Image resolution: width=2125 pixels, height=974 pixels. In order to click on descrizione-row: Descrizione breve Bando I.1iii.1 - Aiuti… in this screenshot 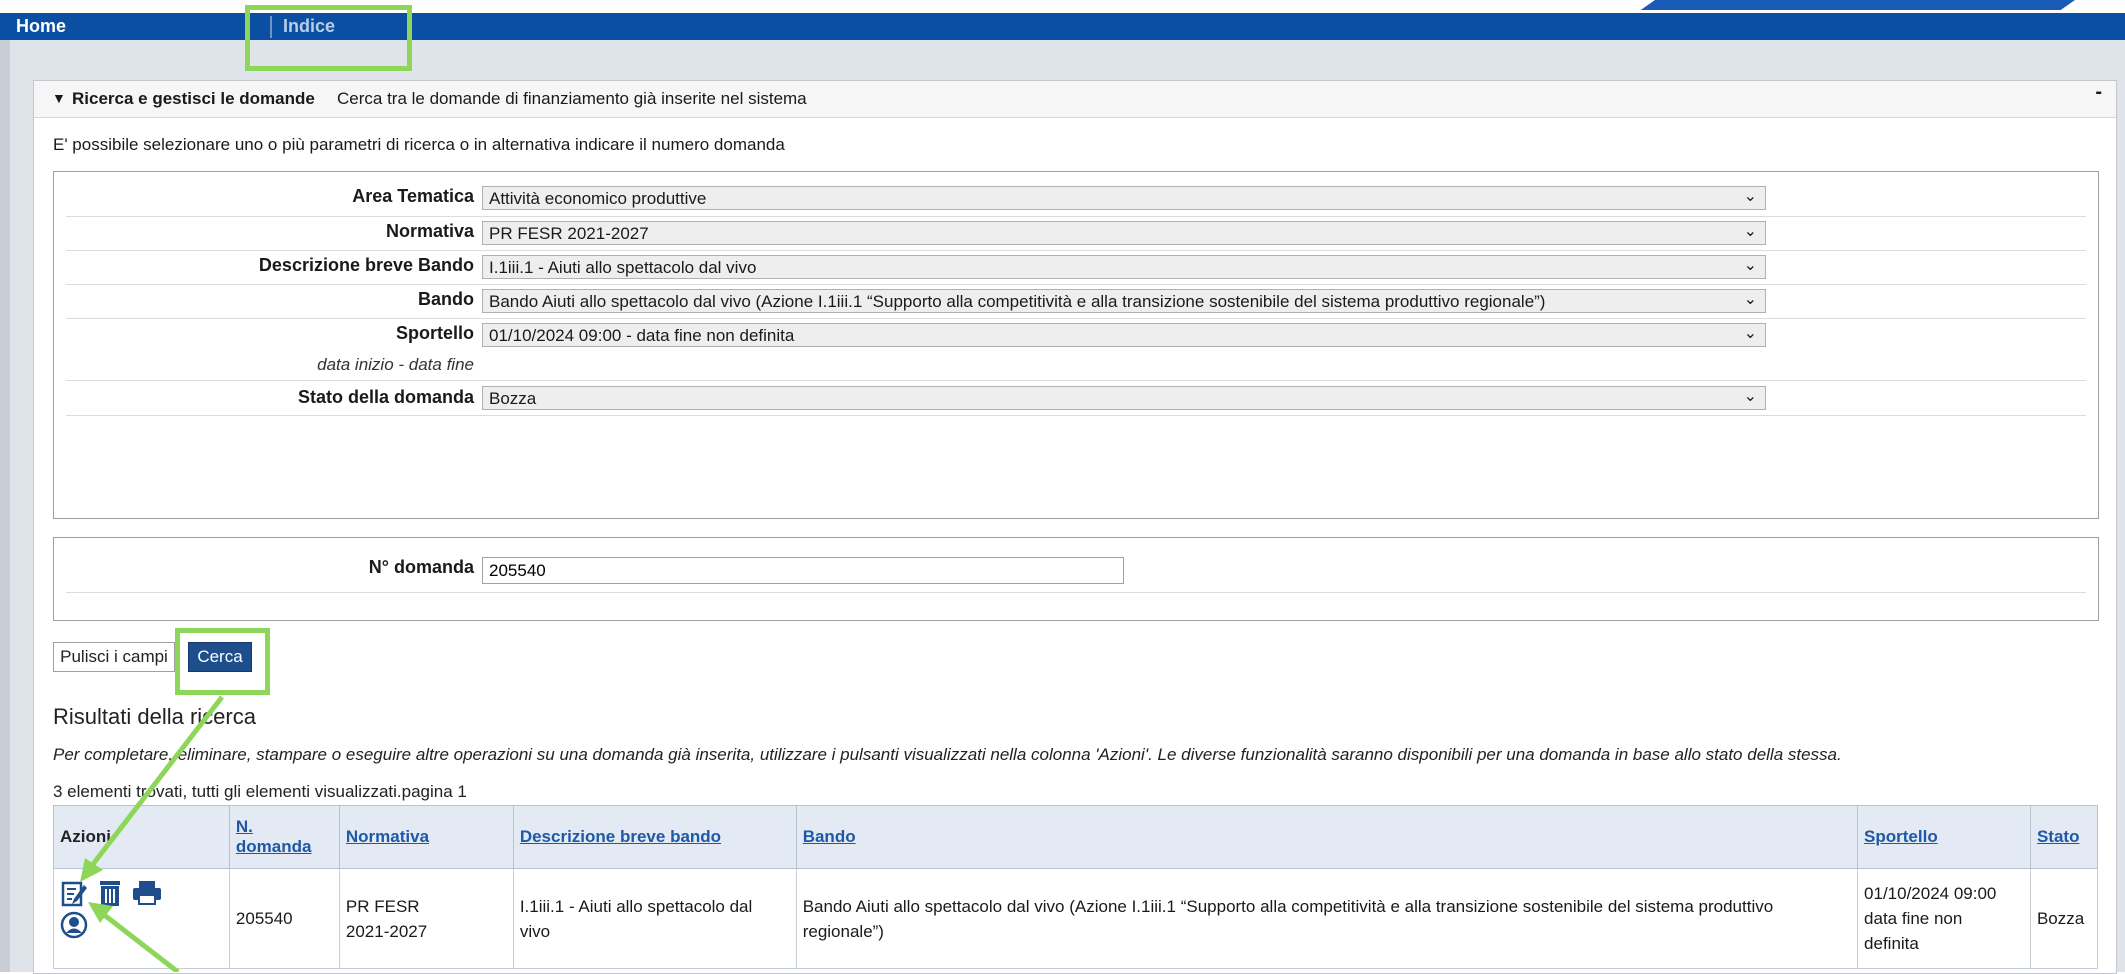, I will do `click(1076, 268)`.